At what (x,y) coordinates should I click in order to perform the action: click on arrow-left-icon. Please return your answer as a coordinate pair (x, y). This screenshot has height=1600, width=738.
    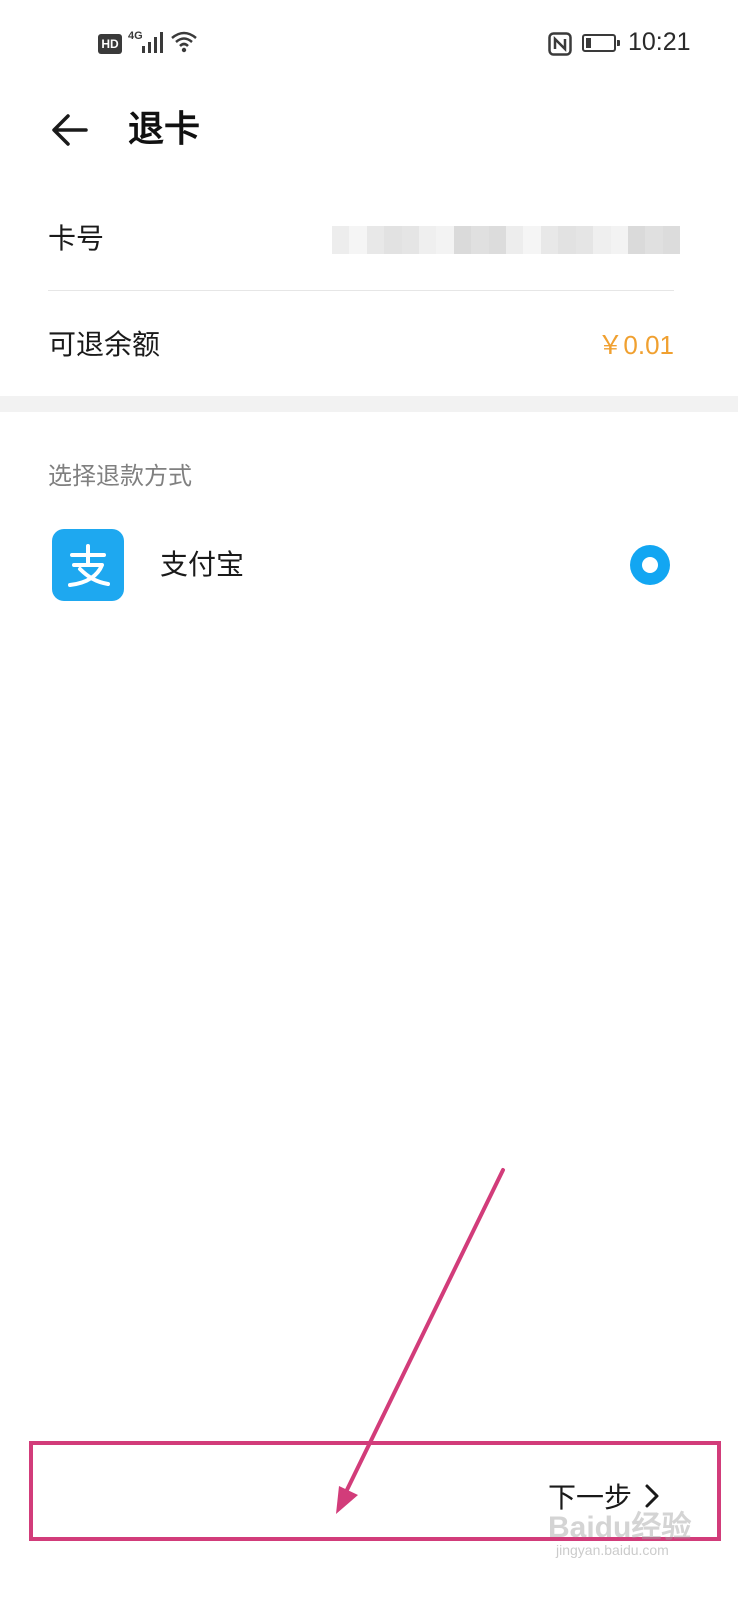
    Looking at the image, I should click on (70, 130).